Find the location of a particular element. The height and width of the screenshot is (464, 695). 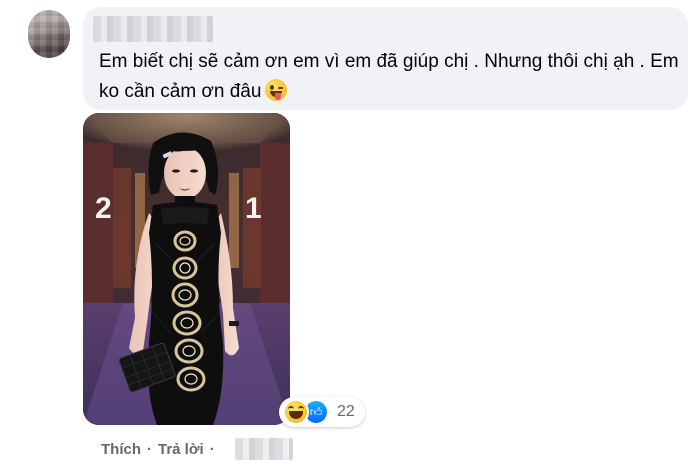

avatar is located at coordinates (49, 34).